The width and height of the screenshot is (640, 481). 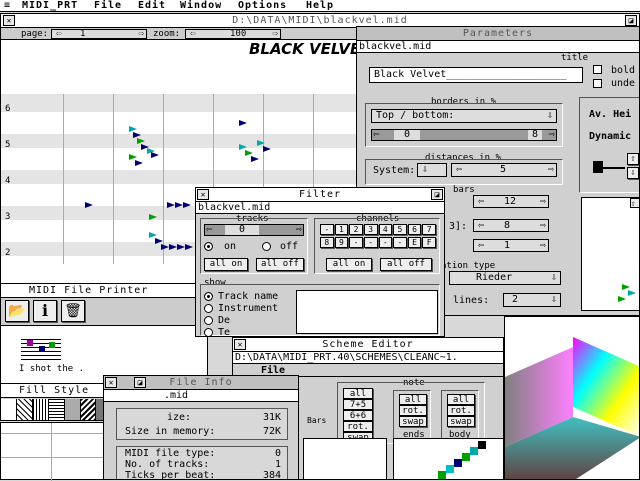 What do you see at coordinates (376, 135) in the screenshot?
I see `borders-left-arrow: ⇦` at bounding box center [376, 135].